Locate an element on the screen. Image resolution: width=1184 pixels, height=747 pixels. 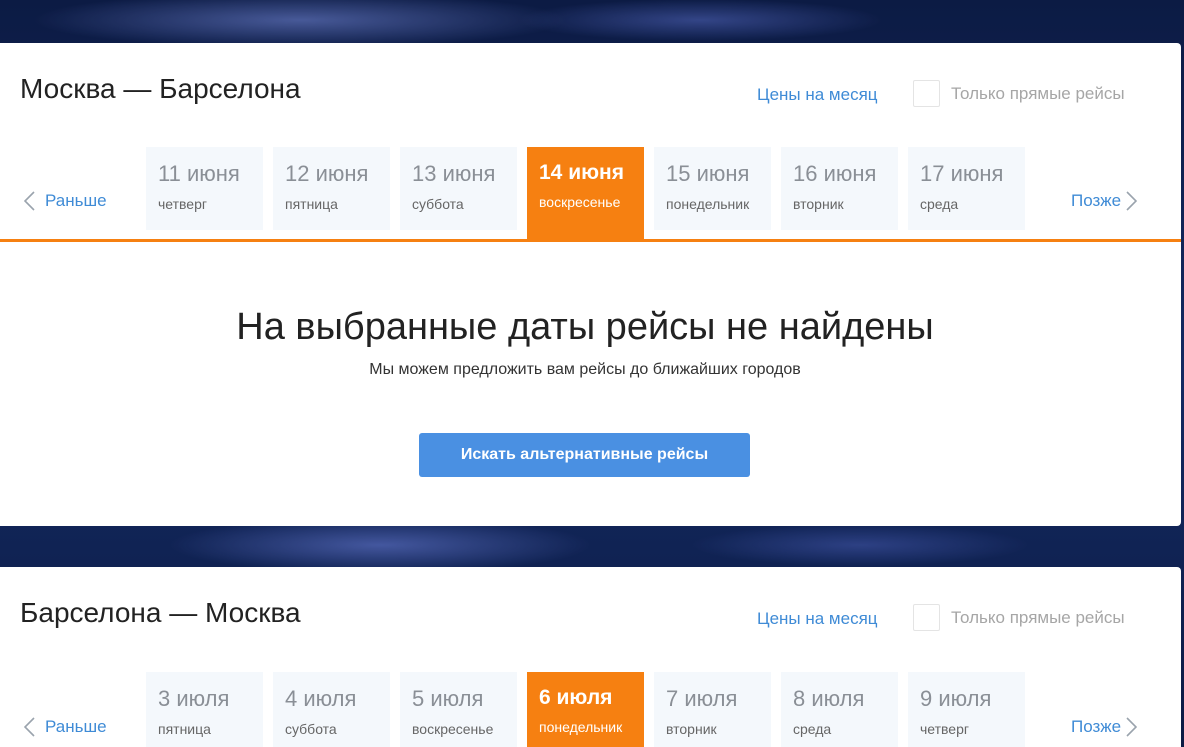
date-strip-underline is located at coordinates (590, 240).